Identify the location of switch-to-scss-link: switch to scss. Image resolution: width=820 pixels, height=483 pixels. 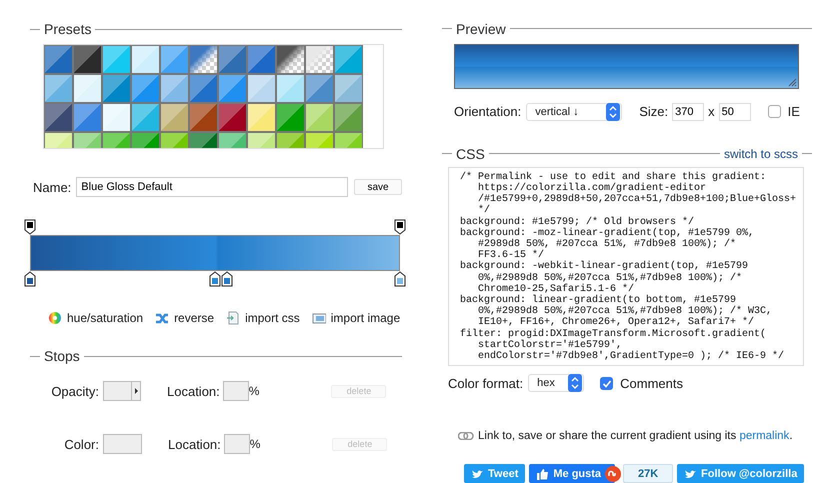
(761, 153).